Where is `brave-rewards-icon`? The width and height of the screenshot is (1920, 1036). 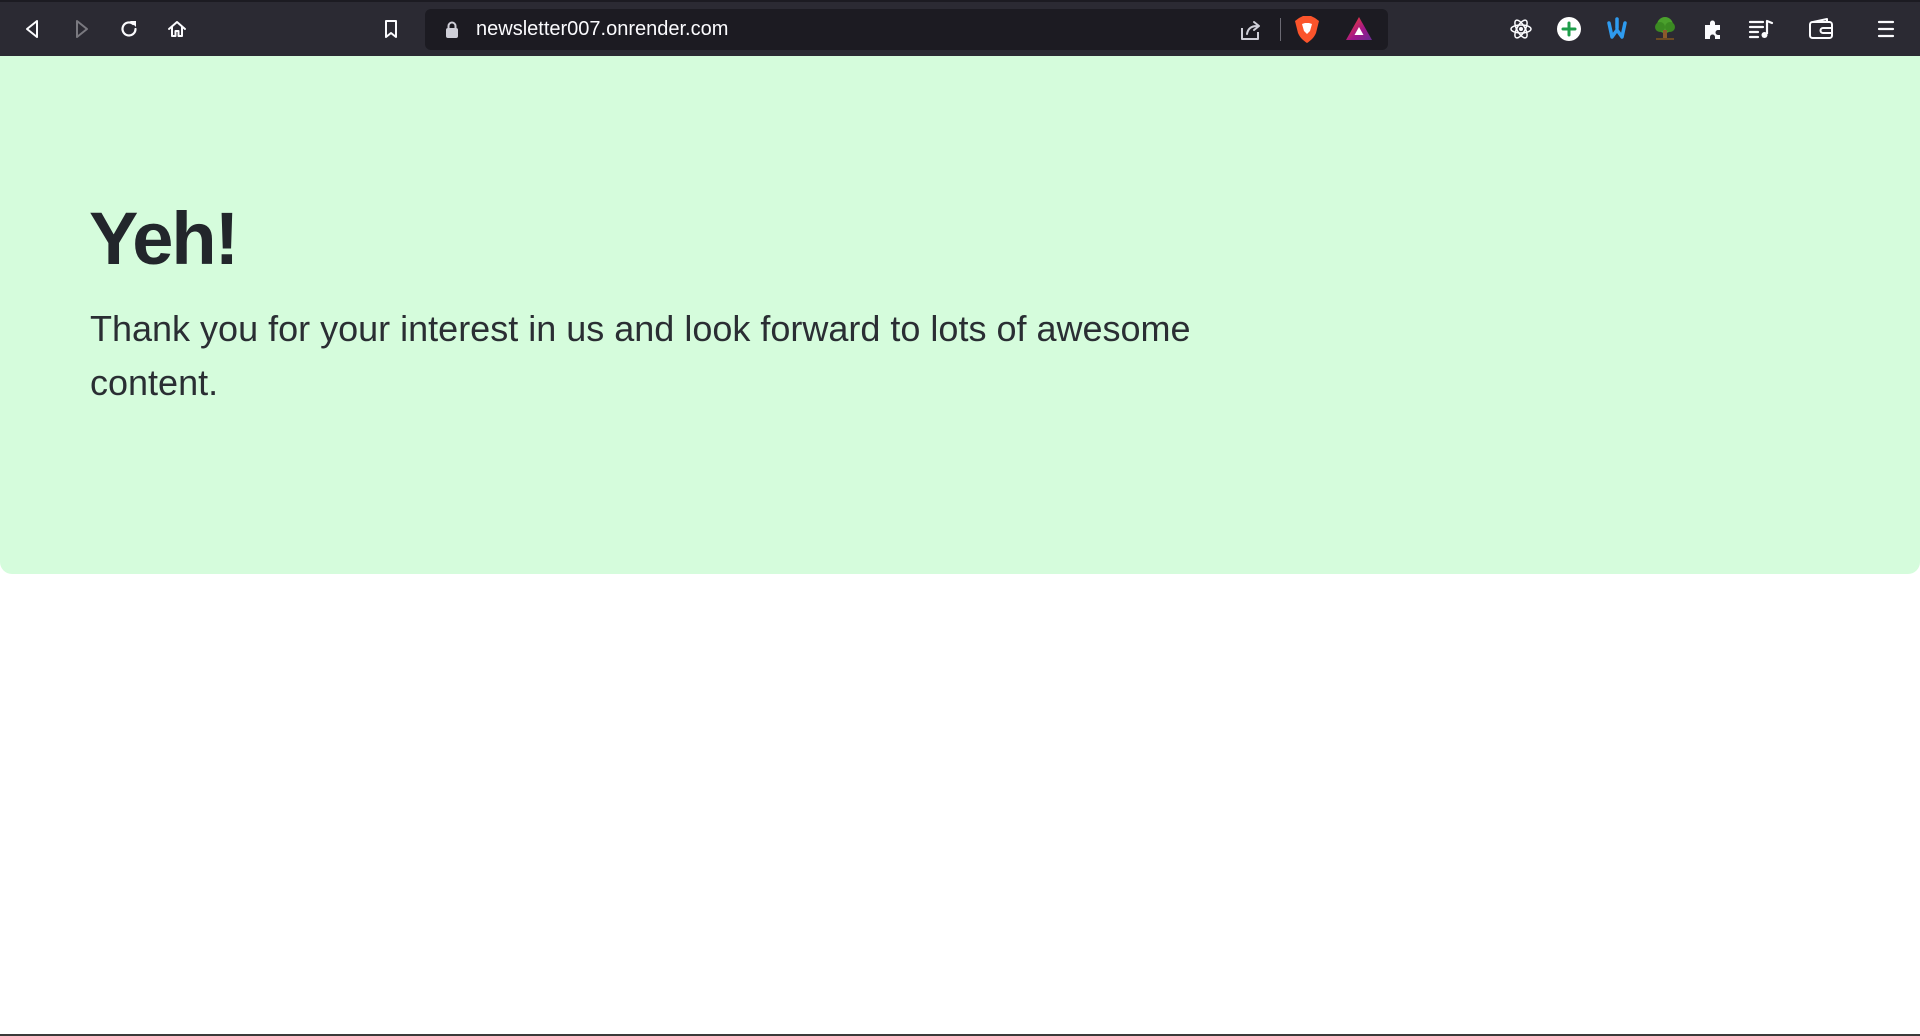 brave-rewards-icon is located at coordinates (1359, 31).